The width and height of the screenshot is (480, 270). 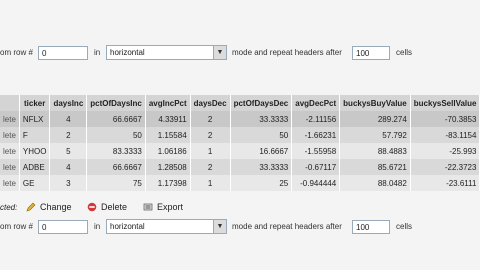 I want to click on delete-action: Delete, so click(x=107, y=207).